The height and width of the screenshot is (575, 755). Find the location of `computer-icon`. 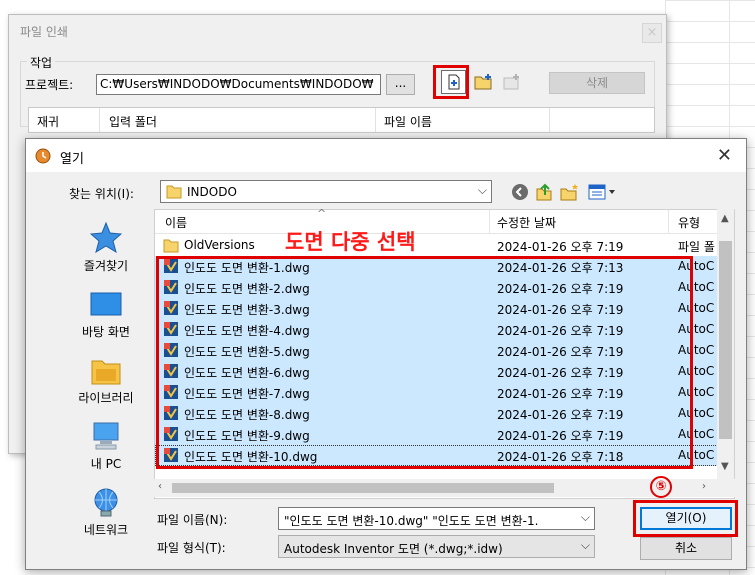

computer-icon is located at coordinates (106, 436).